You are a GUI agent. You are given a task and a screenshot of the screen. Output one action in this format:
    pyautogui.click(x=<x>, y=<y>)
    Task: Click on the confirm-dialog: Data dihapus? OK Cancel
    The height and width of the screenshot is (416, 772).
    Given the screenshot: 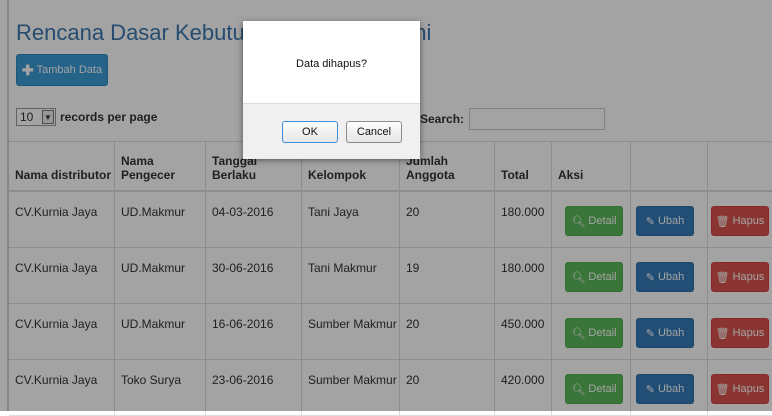 What is the action you would take?
    pyautogui.click(x=331, y=90)
    